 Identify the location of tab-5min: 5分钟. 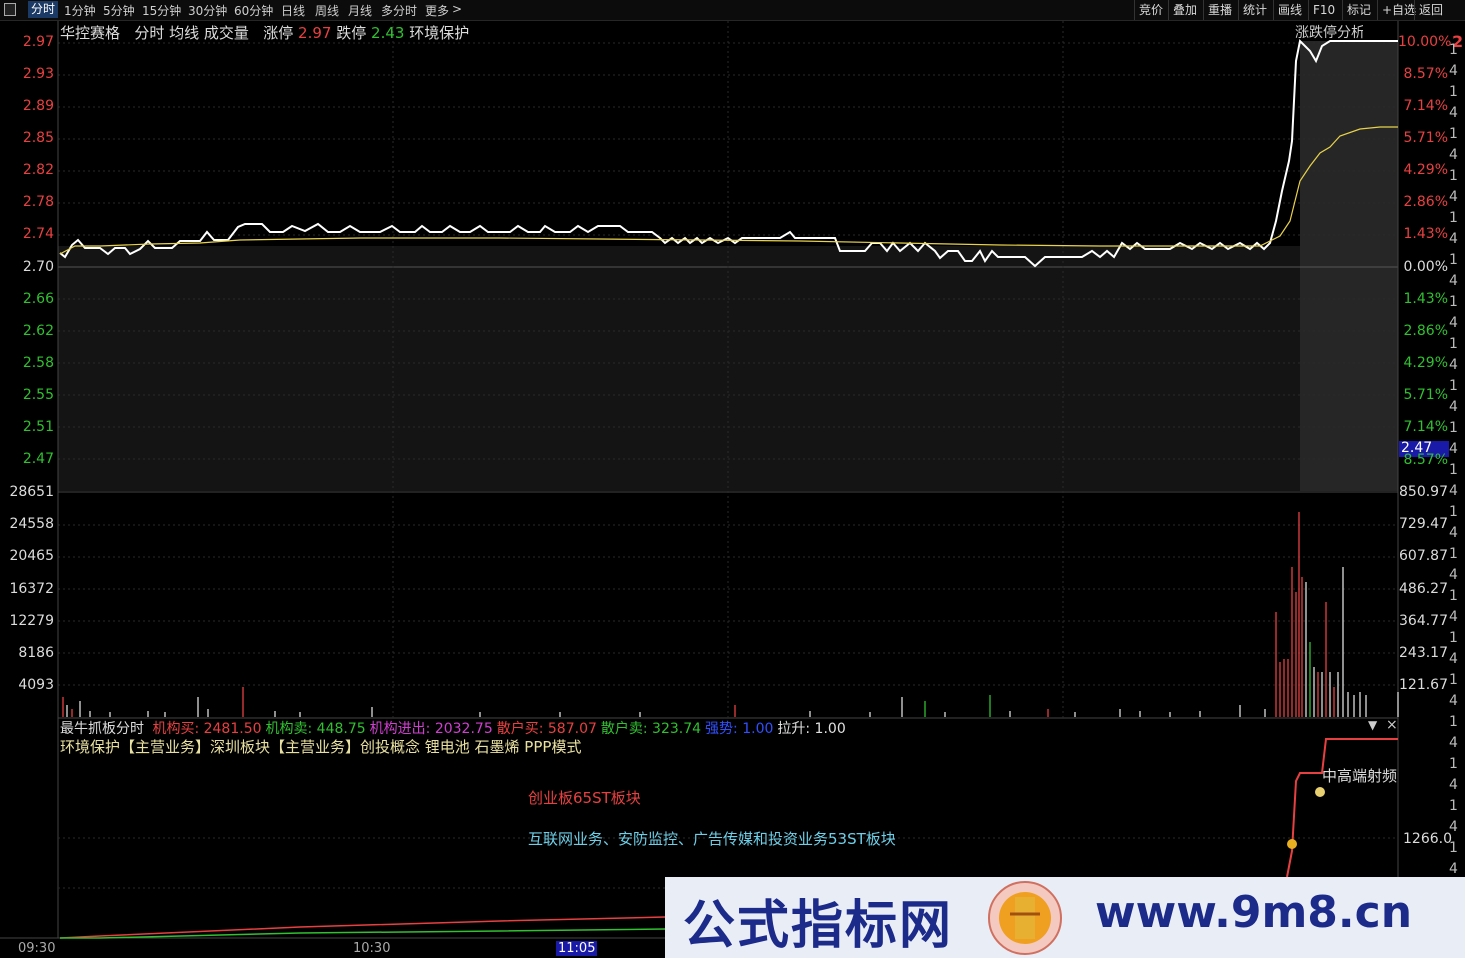
(119, 10).